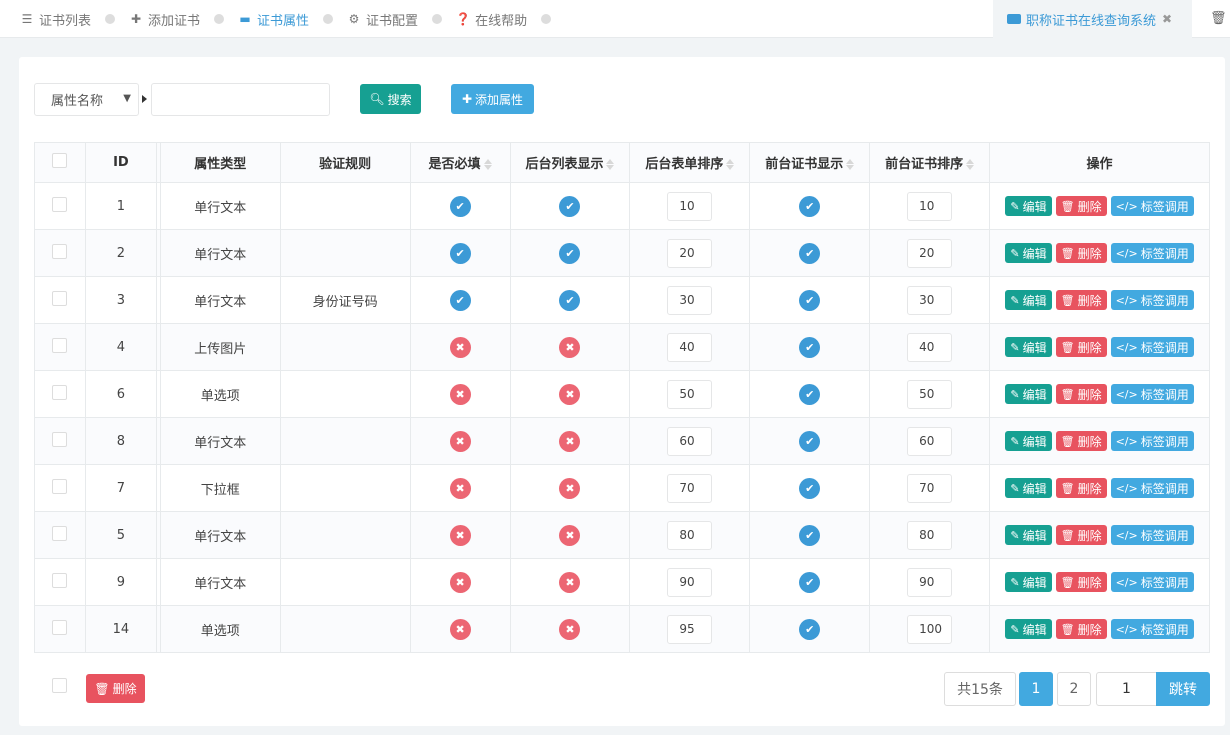 This screenshot has width=1230, height=735. I want to click on front-order-input: 50, so click(930, 394).